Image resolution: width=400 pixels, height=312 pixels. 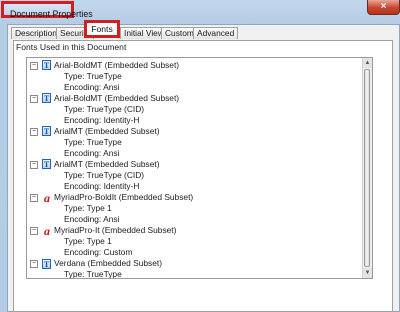 What do you see at coordinates (367, 273) in the screenshot?
I see `scroll-down-icon: ▼` at bounding box center [367, 273].